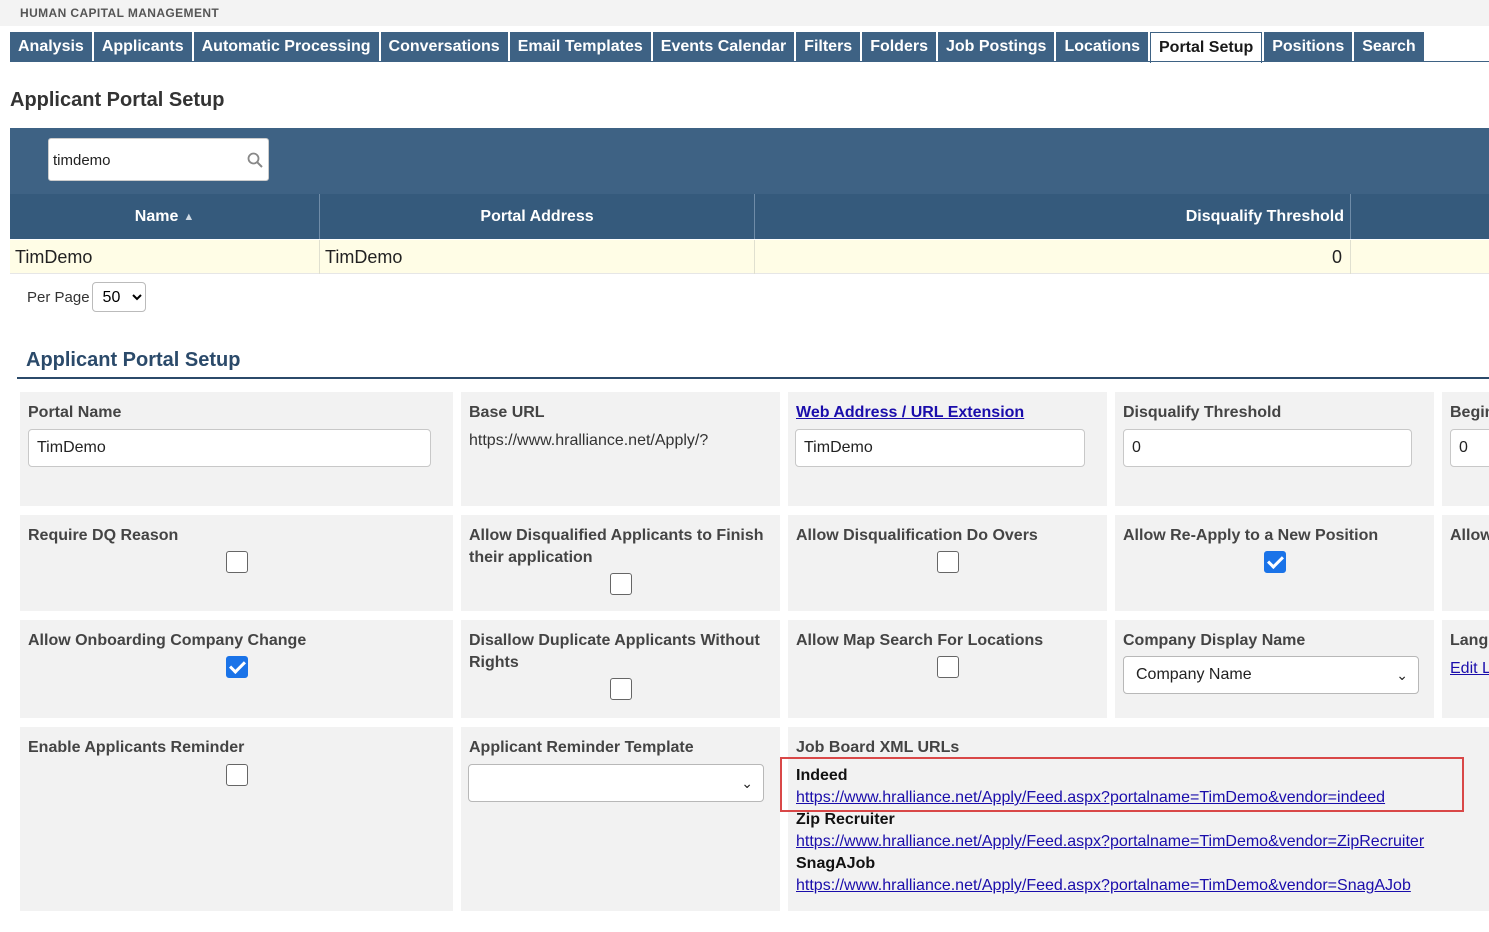 The image size is (1489, 932). I want to click on card-allow-onboarding: Allow Onboarding Company Change, so click(236, 669).